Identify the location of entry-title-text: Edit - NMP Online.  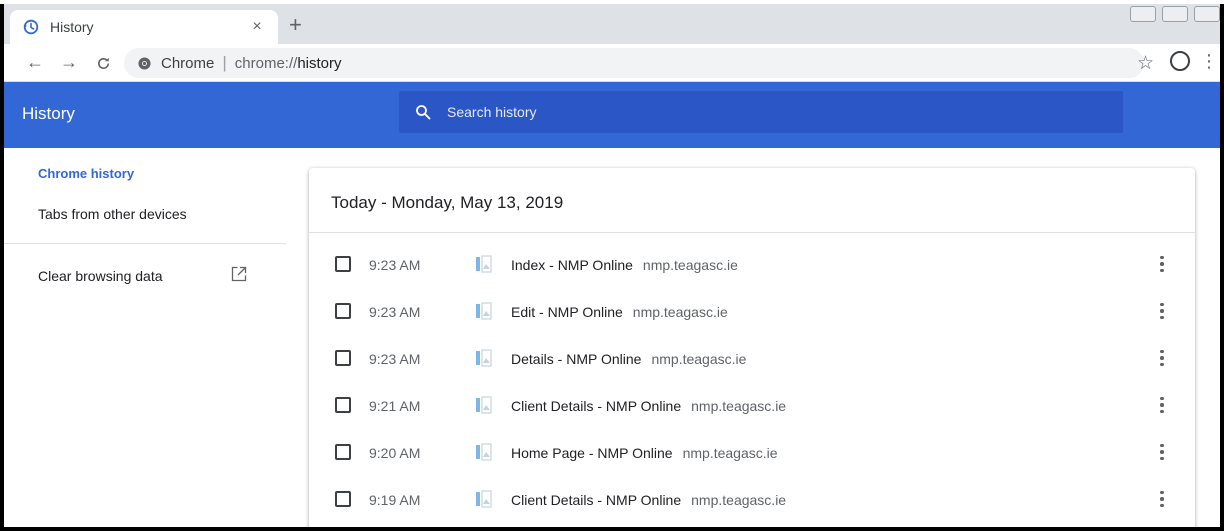
(567, 312).